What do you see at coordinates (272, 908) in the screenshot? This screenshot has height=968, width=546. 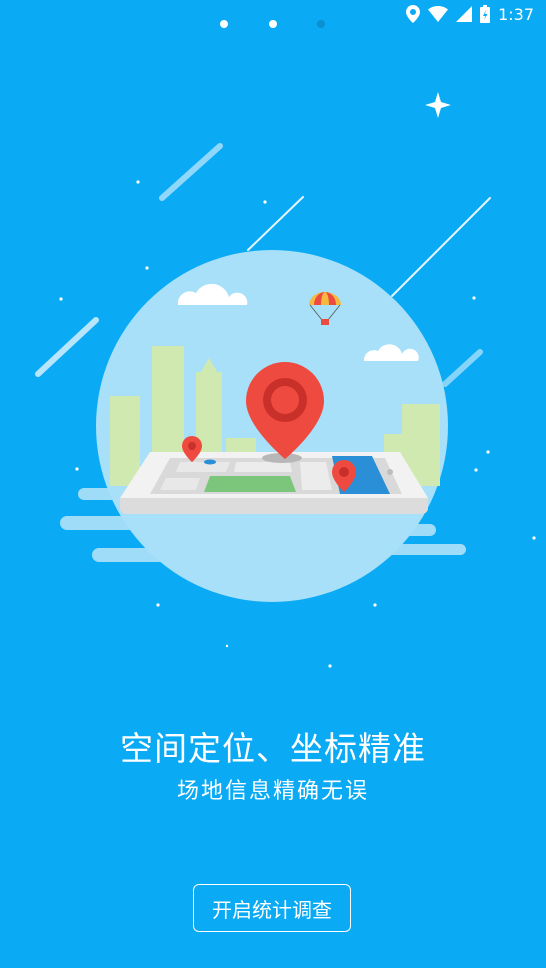 I see `start-survey-button: 开启统计调查` at bounding box center [272, 908].